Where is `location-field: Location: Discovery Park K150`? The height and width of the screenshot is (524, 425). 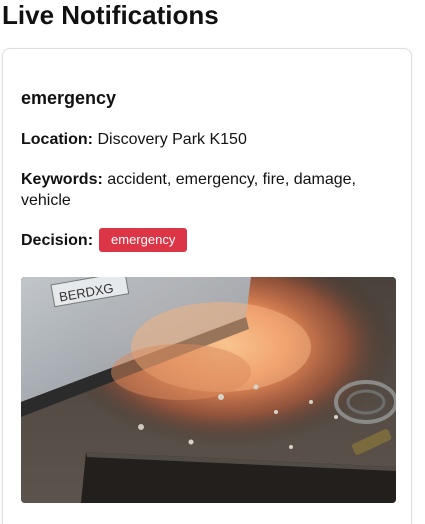 location-field: Location: Discovery Park K150 is located at coordinates (201, 139).